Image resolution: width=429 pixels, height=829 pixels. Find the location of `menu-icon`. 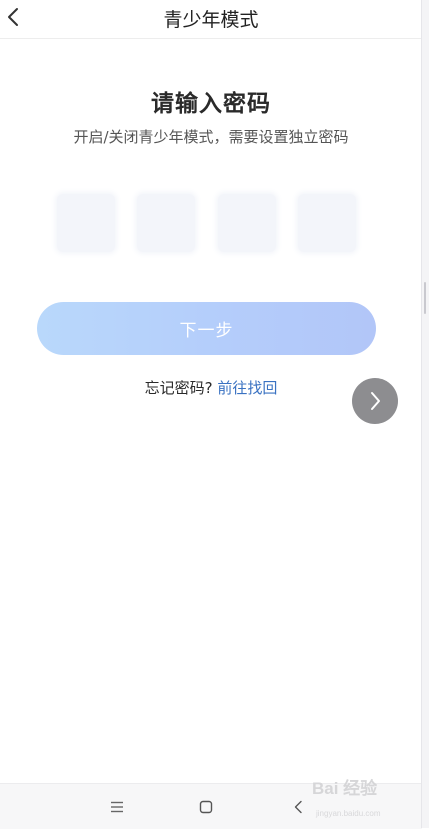

menu-icon is located at coordinates (117, 807).